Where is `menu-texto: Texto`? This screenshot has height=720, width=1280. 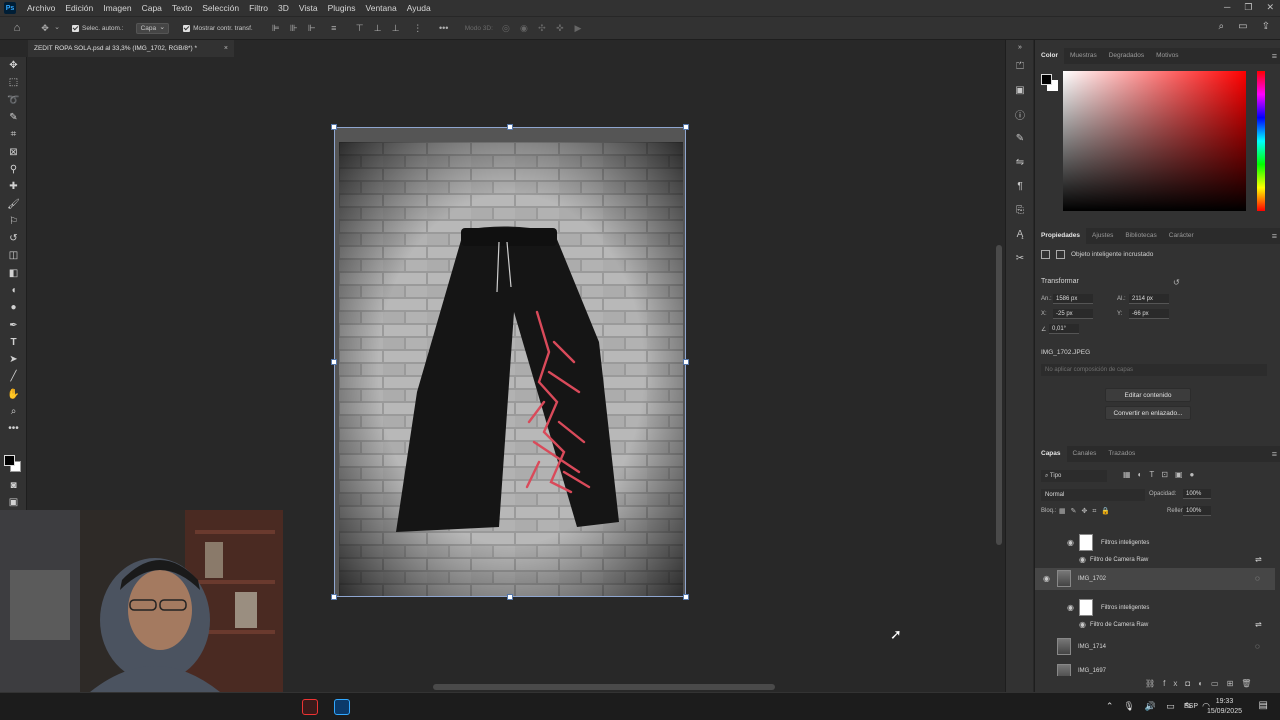
menu-texto: Texto is located at coordinates (182, 8).